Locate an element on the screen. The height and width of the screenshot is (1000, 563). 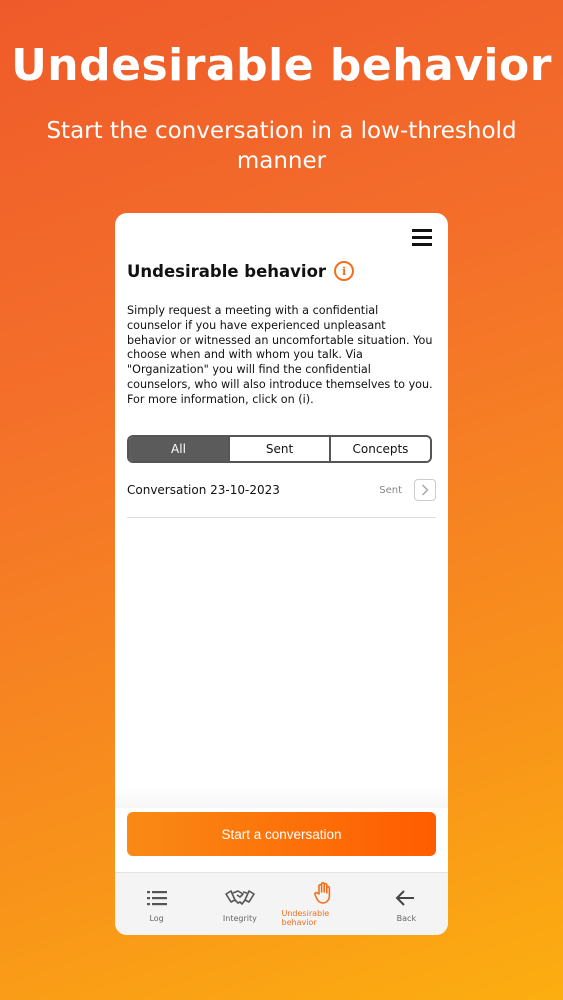
tab-integrity-label: Integrity is located at coordinates (239, 918).